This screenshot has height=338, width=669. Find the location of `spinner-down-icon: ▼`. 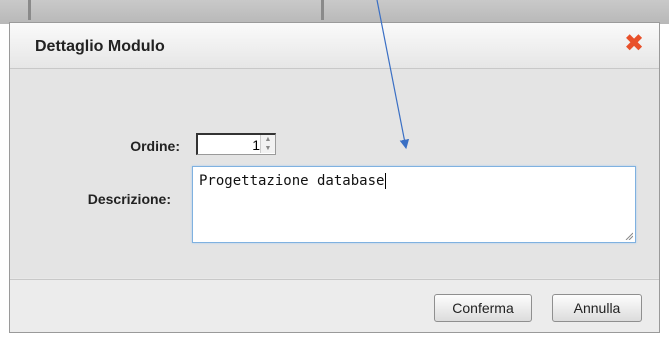

spinner-down-icon: ▼ is located at coordinates (267, 148).